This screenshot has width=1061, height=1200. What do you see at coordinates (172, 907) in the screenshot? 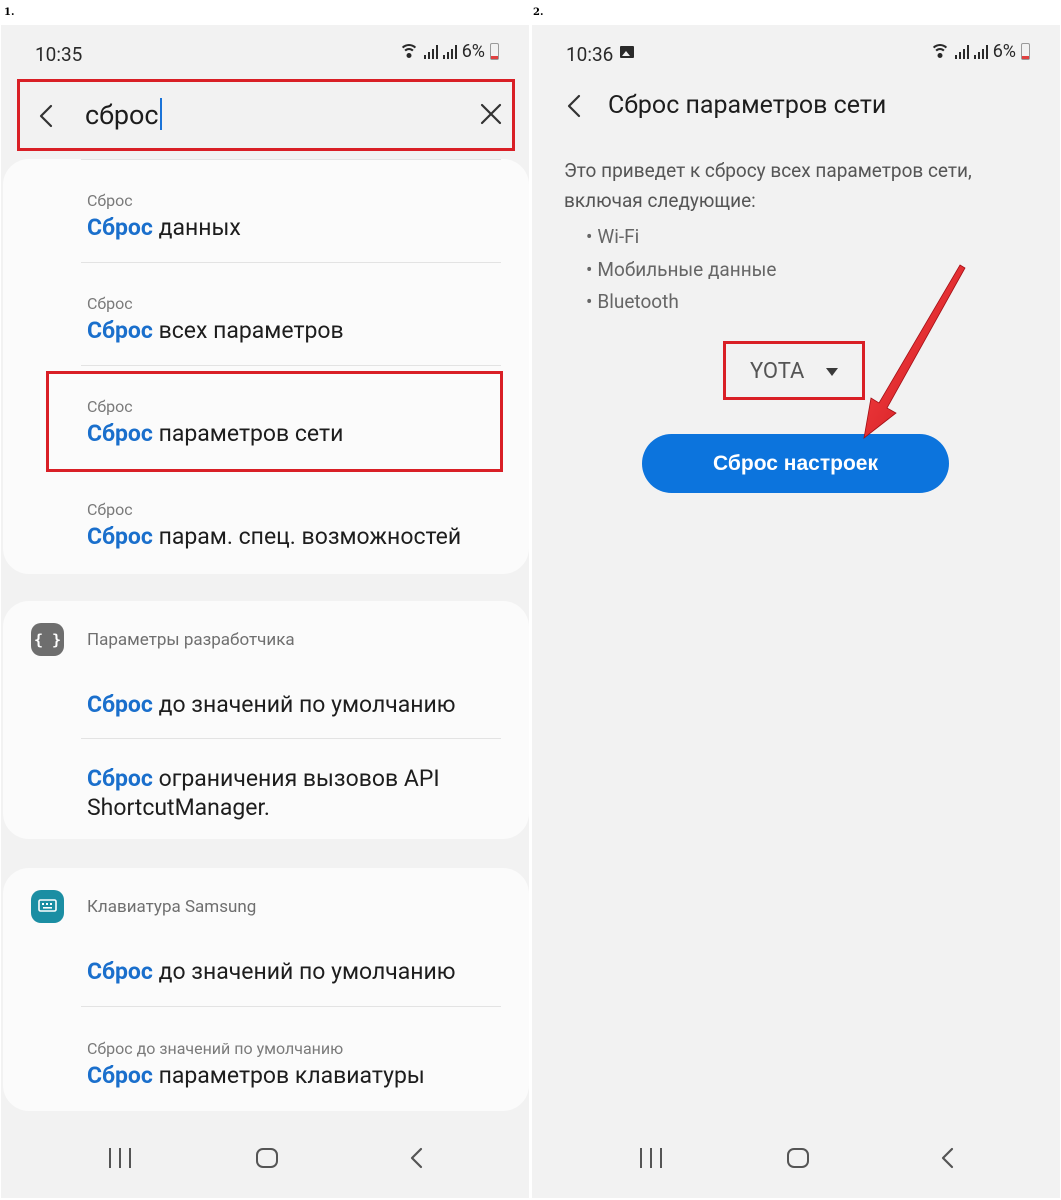
I see `category-label: Клавиатура Samsung` at bounding box center [172, 907].